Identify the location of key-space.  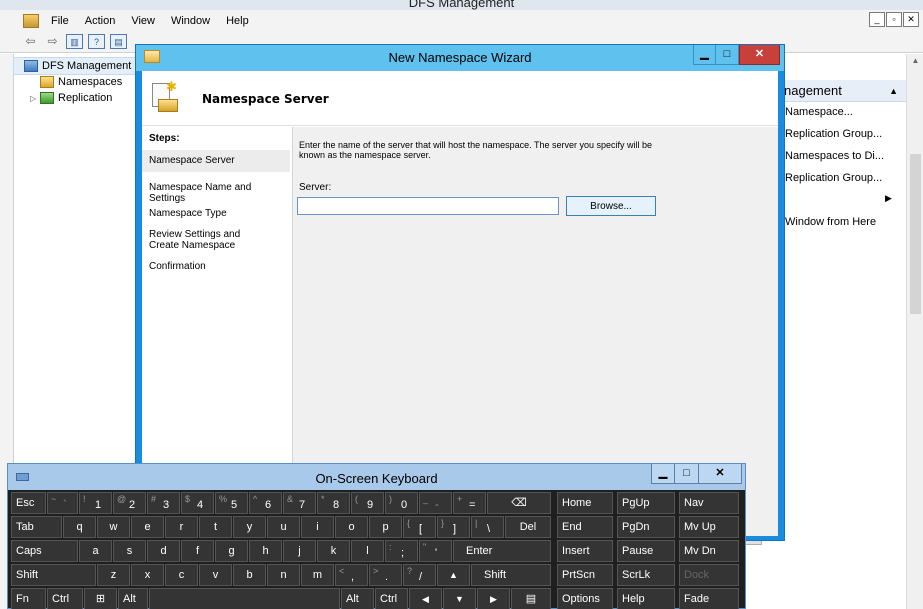
(244, 598).